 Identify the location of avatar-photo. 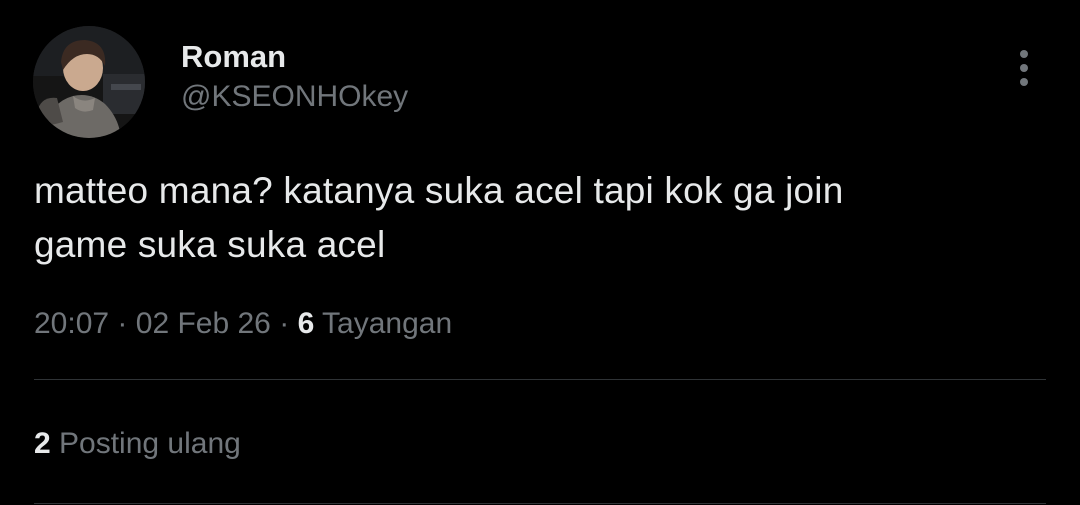
(89, 82).